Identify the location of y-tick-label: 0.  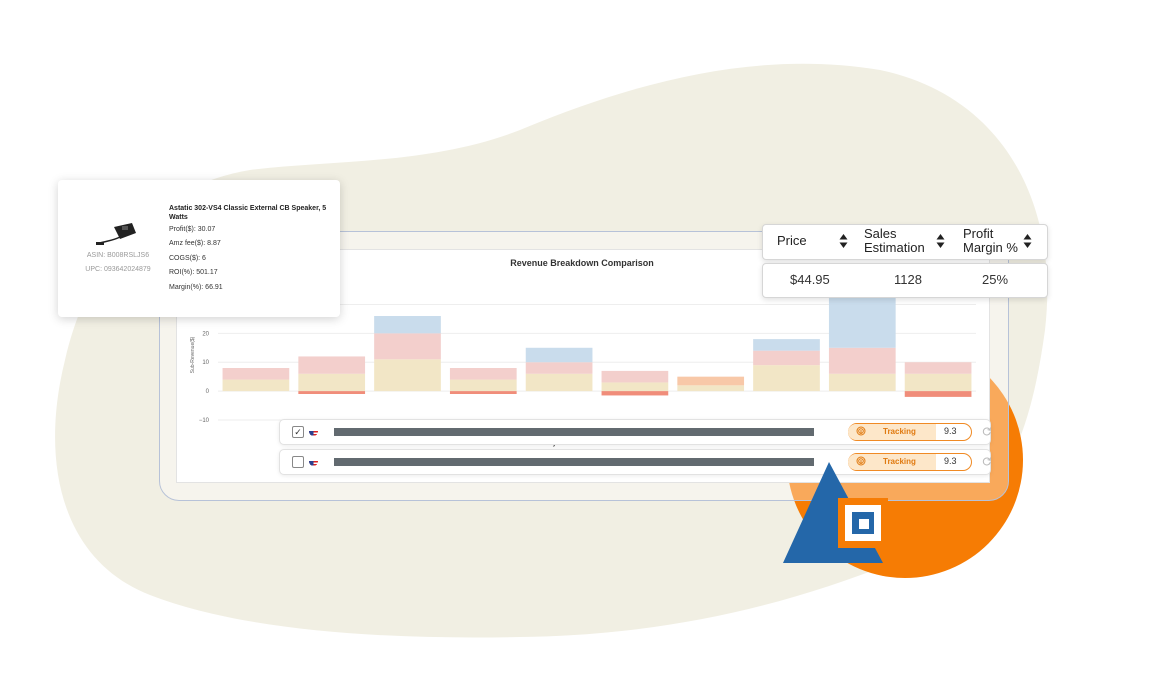
(208, 392).